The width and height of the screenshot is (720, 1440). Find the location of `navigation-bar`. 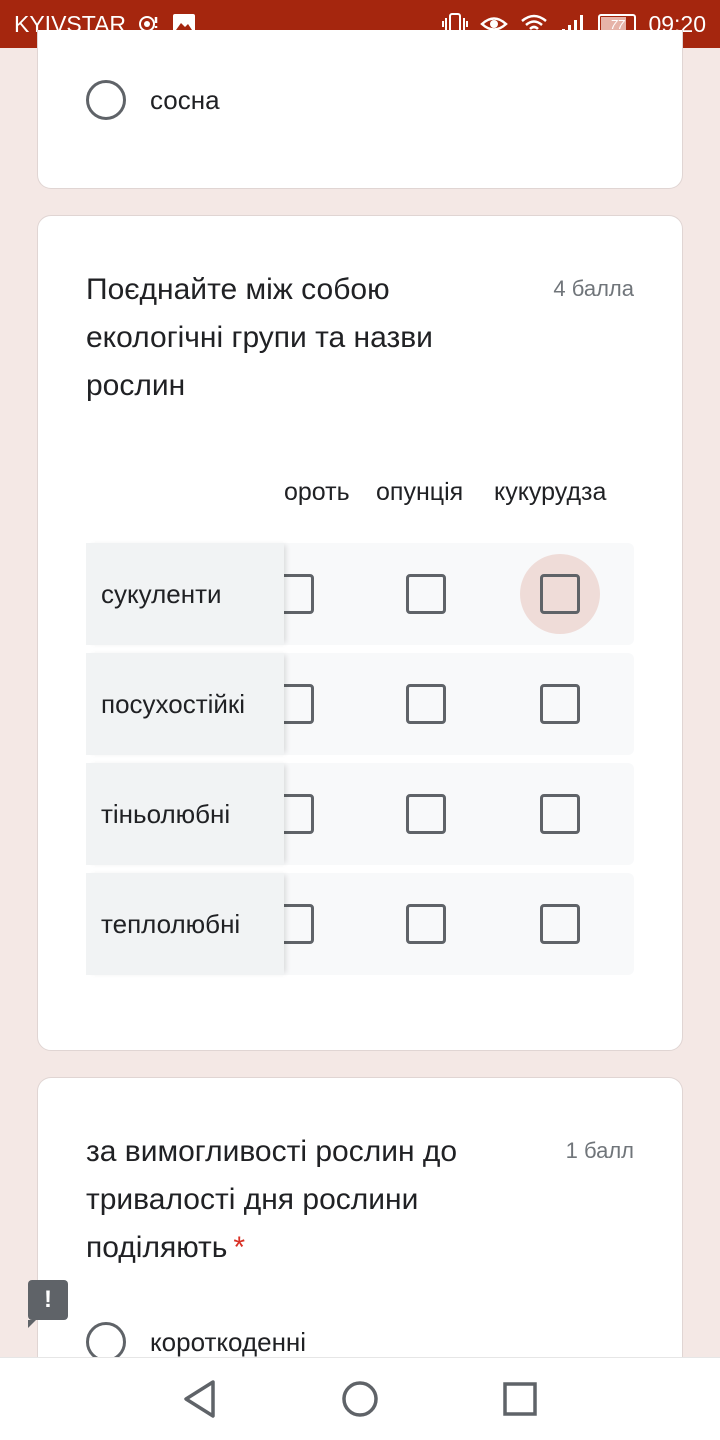

navigation-bar is located at coordinates (360, 1398).